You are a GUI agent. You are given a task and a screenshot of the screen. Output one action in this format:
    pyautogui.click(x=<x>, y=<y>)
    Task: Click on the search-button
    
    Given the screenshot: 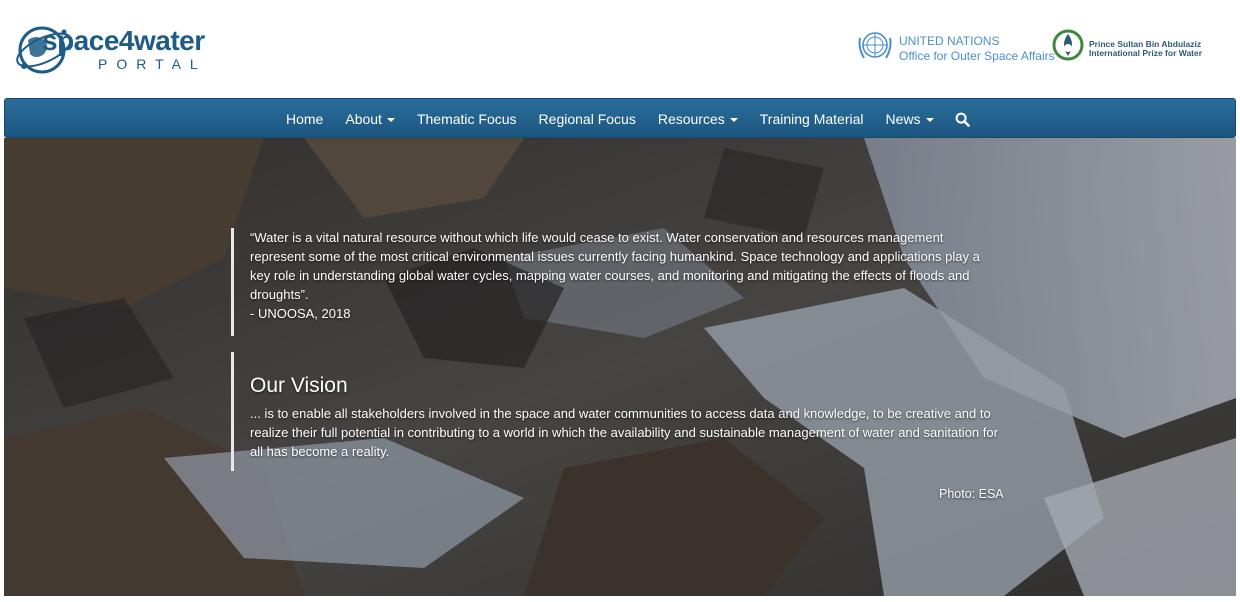 What is the action you would take?
    pyautogui.click(x=963, y=119)
    